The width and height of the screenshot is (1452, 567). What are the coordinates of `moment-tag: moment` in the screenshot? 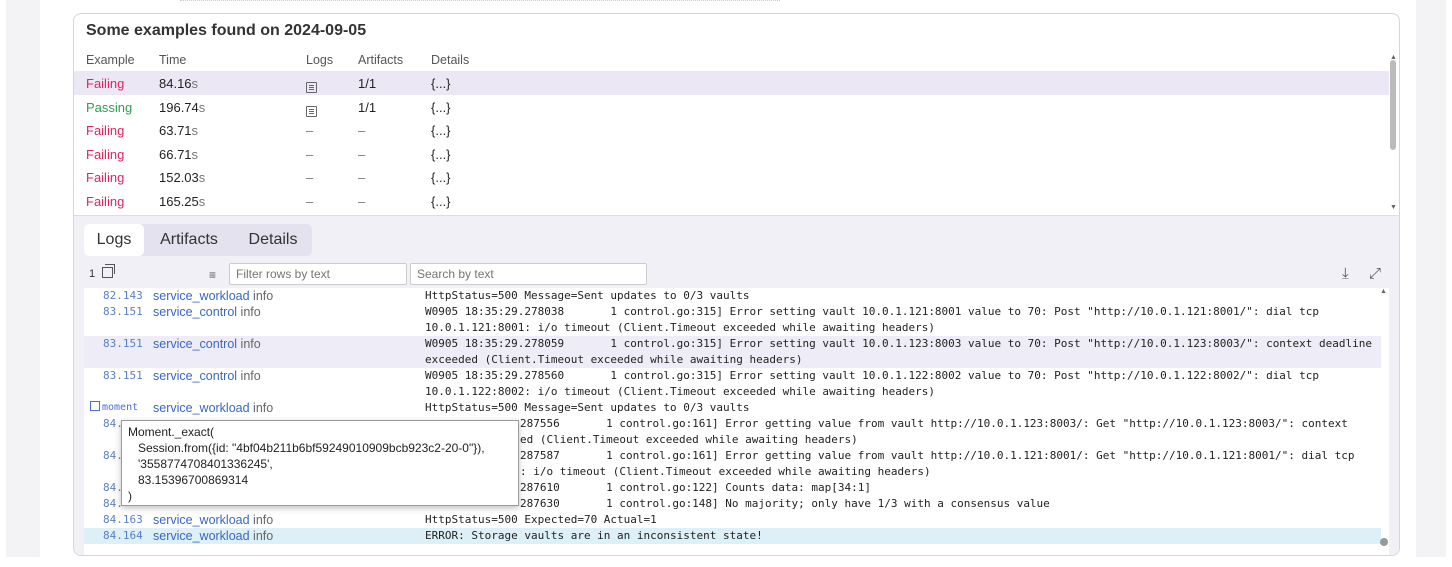 It's located at (114, 408).